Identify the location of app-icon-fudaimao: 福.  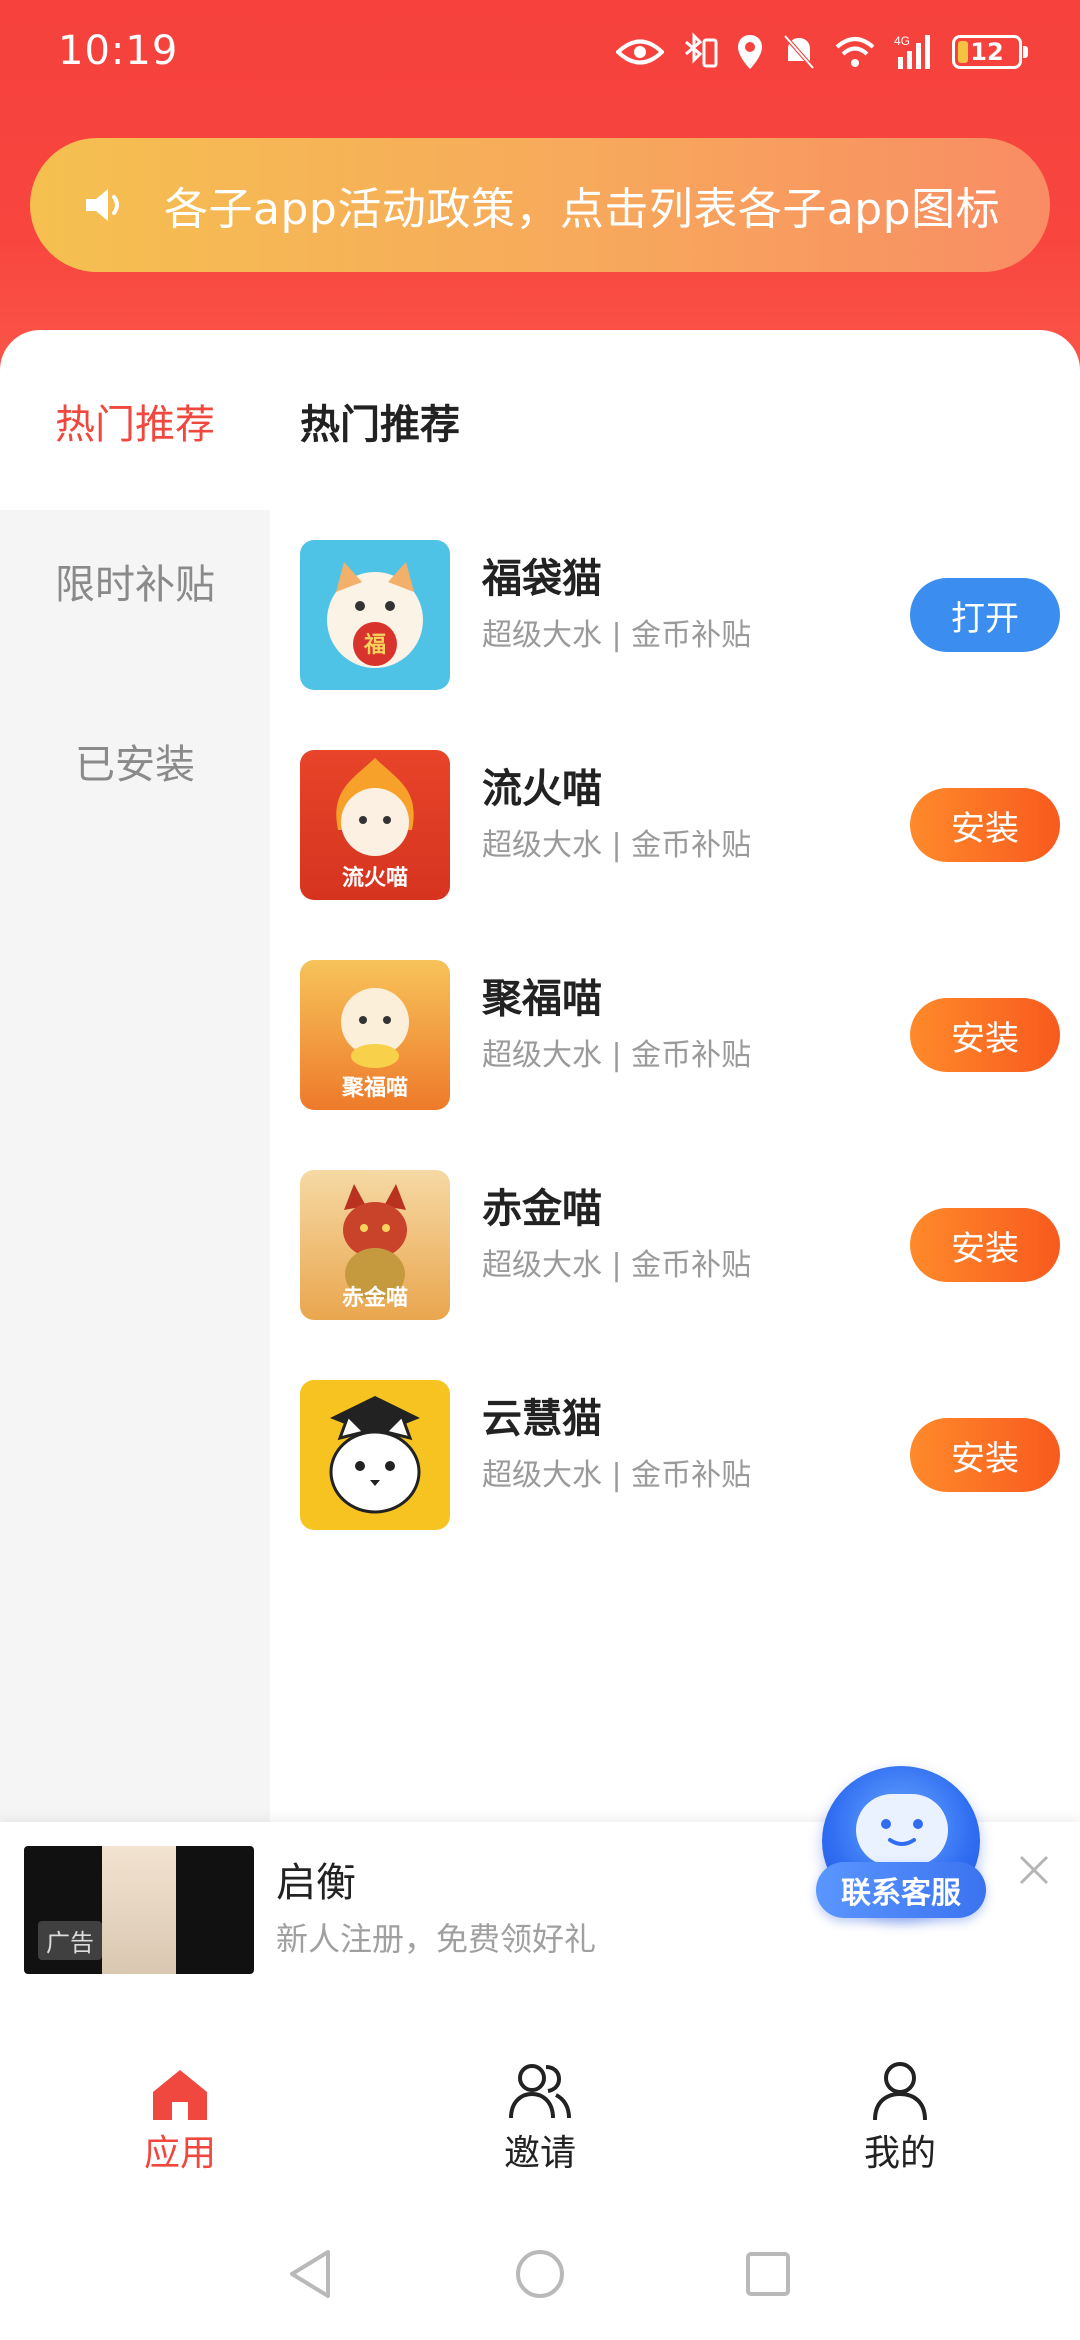
(375, 615).